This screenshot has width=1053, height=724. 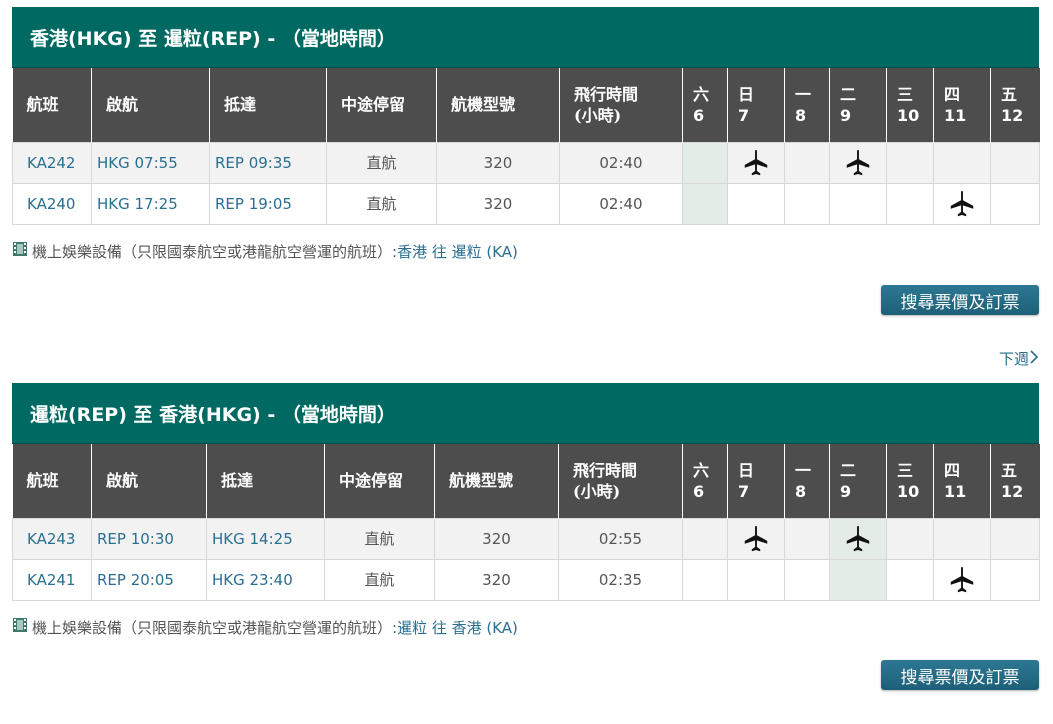 What do you see at coordinates (265, 579) in the screenshot?
I see `arrive-link: HKG 23:40` at bounding box center [265, 579].